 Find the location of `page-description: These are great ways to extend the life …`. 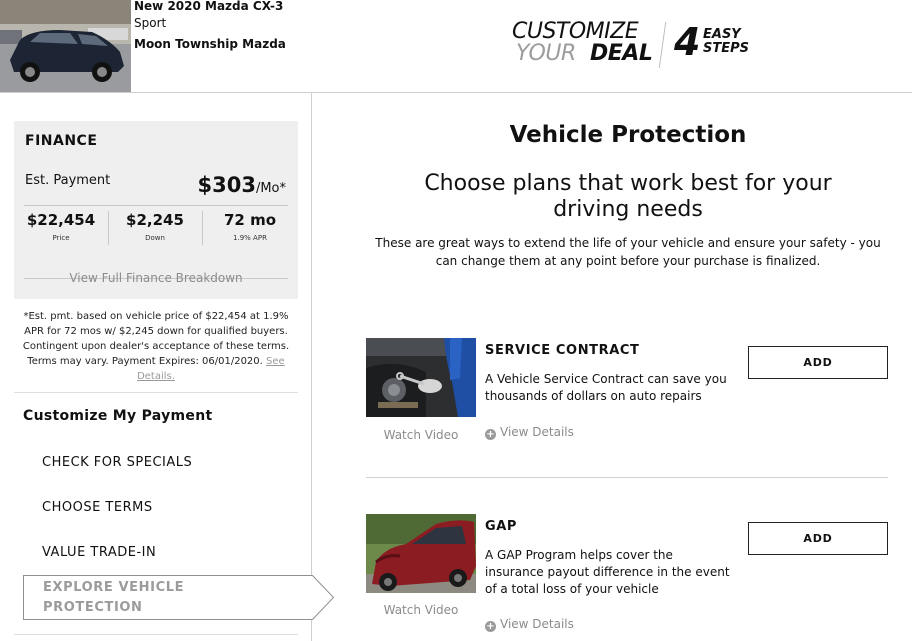

page-description: These are great ways to extend the life … is located at coordinates (628, 252).